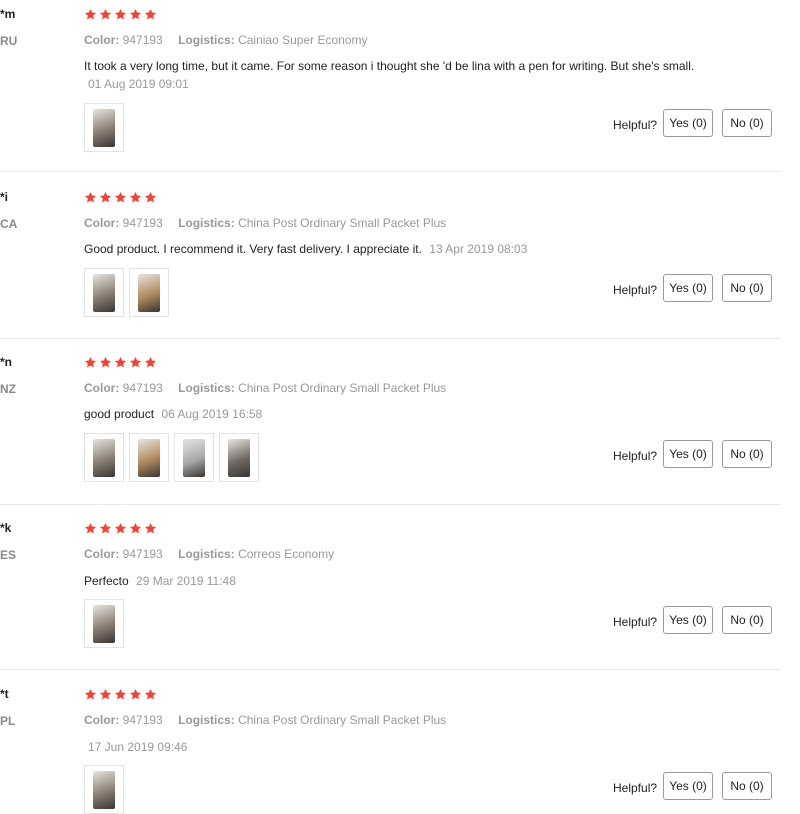  I want to click on review-text: Perfecto, so click(106, 581).